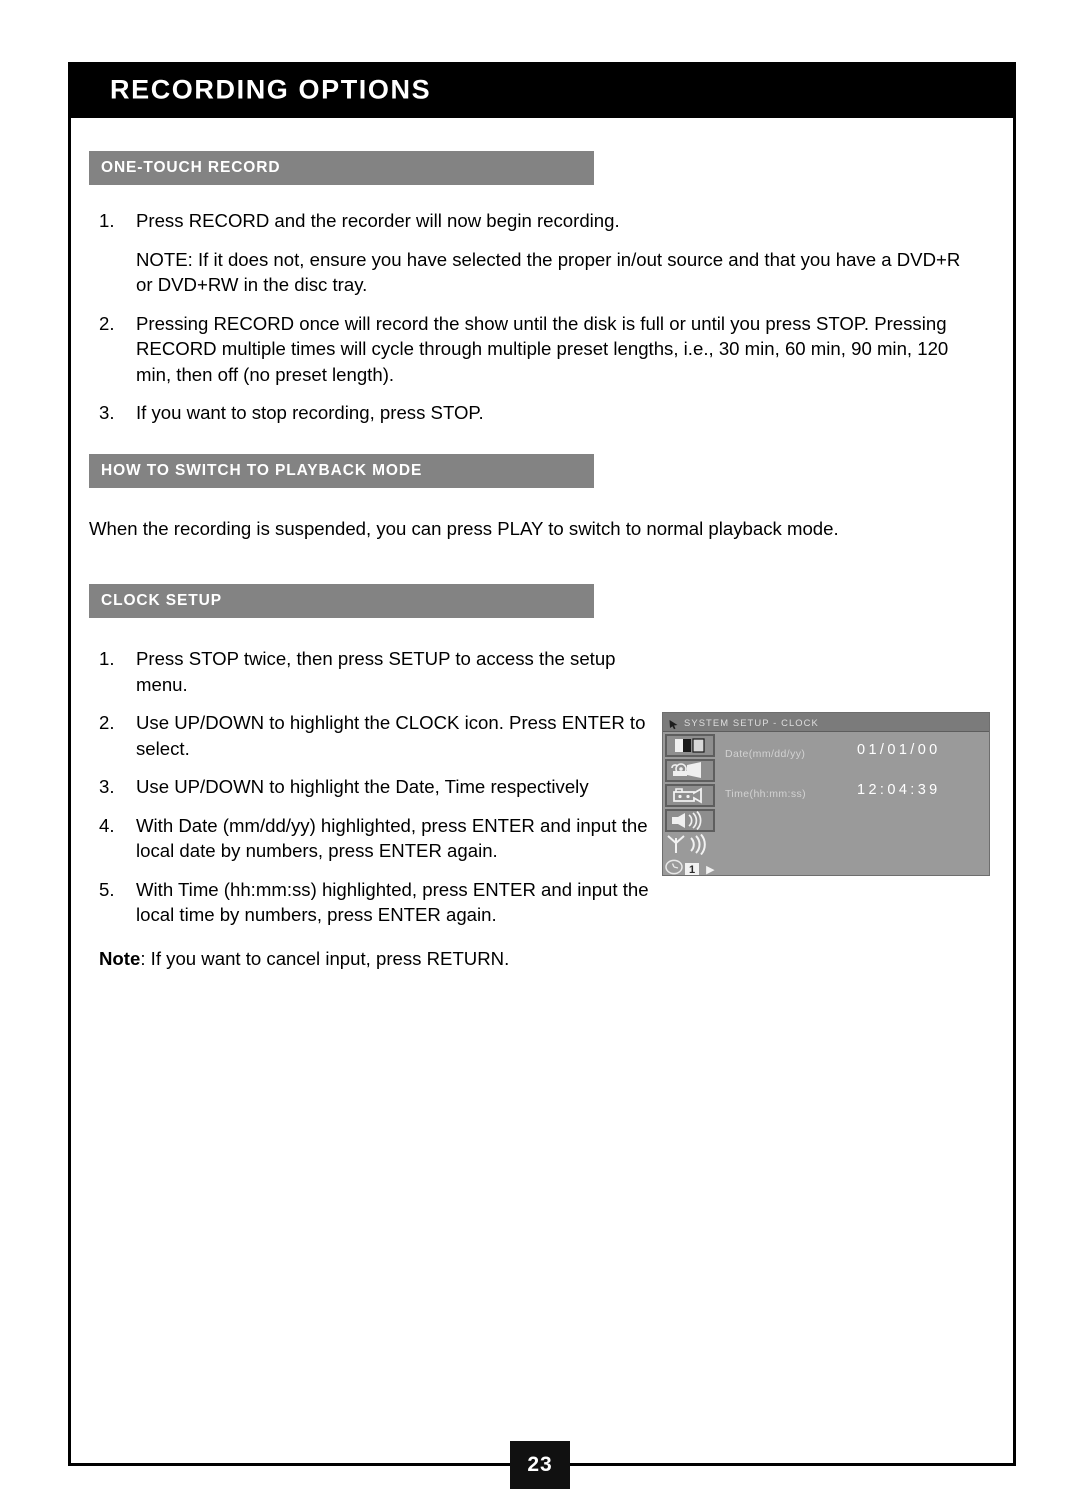 The width and height of the screenshot is (1080, 1489). Describe the element at coordinates (765, 754) in the screenshot. I see `osd-date-label: Date(mm/dd/yy)` at that location.